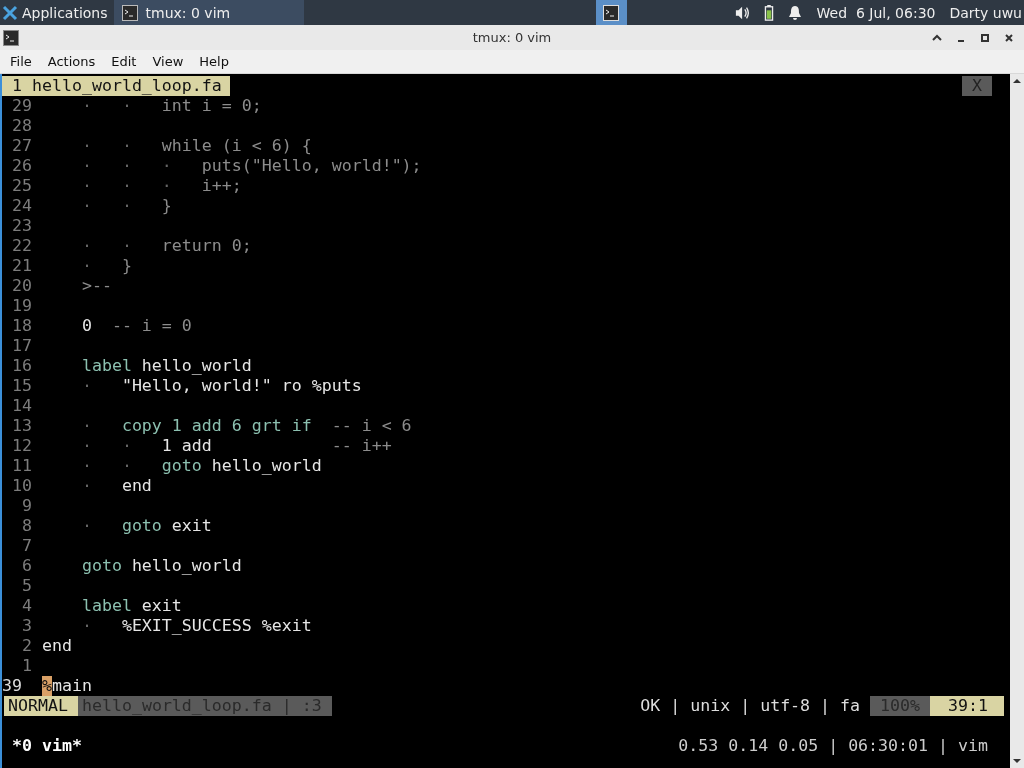 The image size is (1024, 768). Describe the element at coordinates (26, 586) in the screenshot. I see `line-number: 5` at that location.